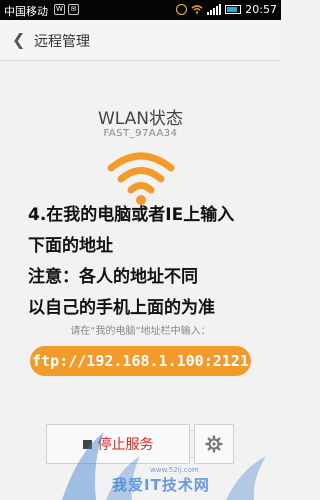 Image resolution: width=320 pixels, height=500 pixels. What do you see at coordinates (140, 361) in the screenshot?
I see `ftp-address: ftp://192.168.1.100:2121` at bounding box center [140, 361].